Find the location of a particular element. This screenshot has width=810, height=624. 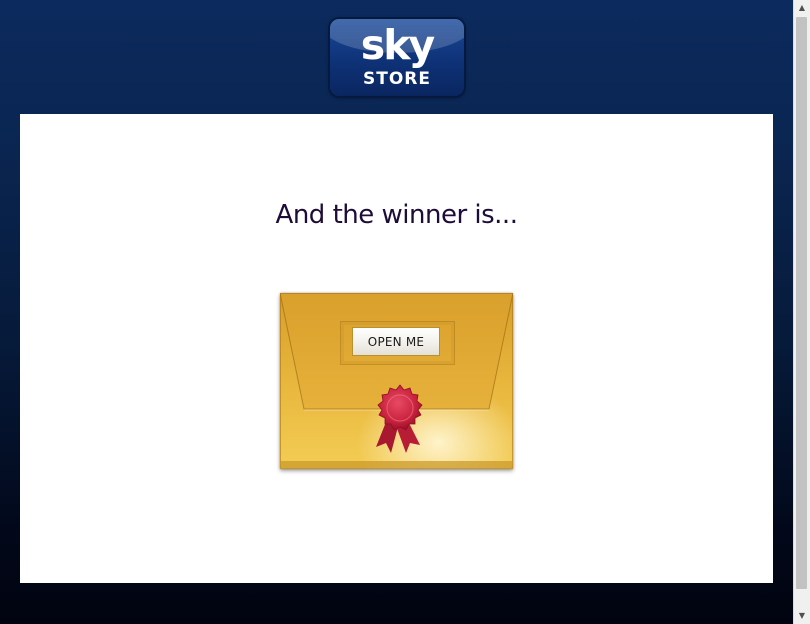

scroll-thumb is located at coordinates (801, 303).